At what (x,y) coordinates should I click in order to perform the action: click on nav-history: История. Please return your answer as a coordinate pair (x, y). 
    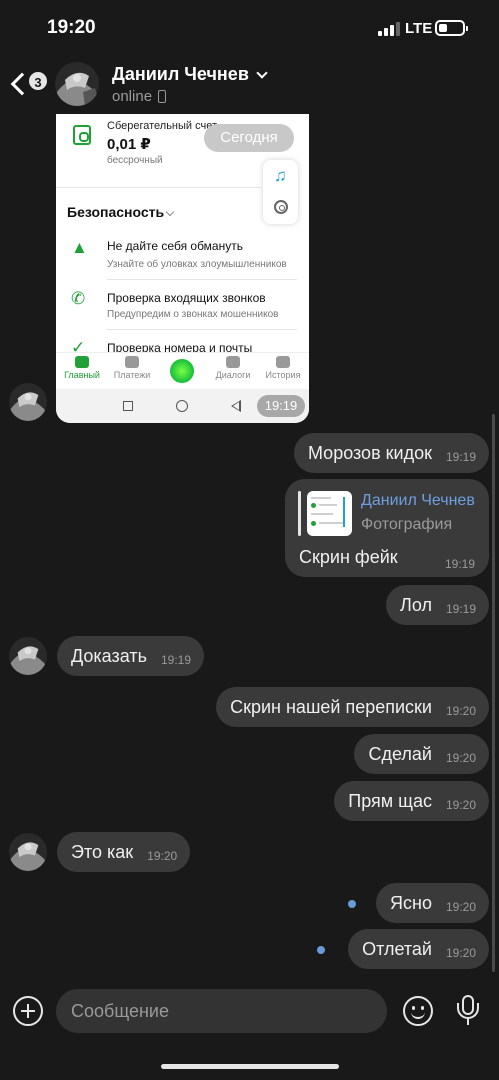
    Looking at the image, I should click on (283, 368).